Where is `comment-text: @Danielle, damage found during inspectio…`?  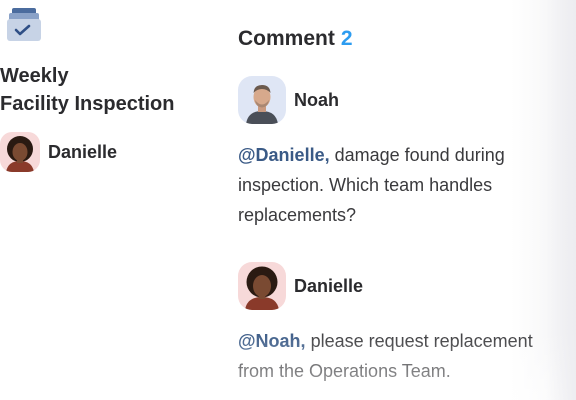
comment-text: @Danielle, damage found during inspectio… is located at coordinates (403, 185).